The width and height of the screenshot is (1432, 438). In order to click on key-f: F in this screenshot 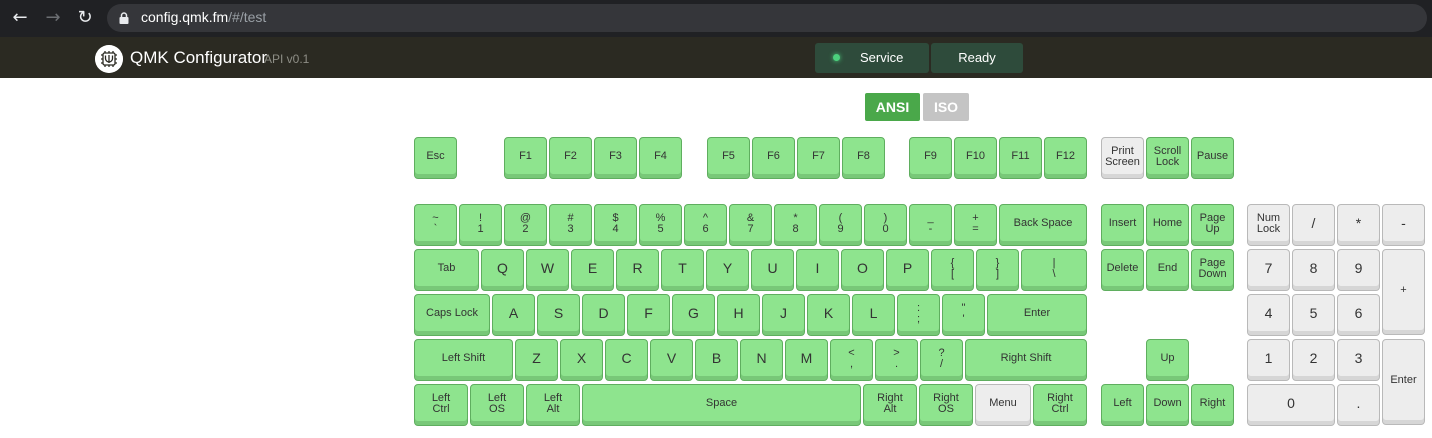, I will do `click(648, 315)`.